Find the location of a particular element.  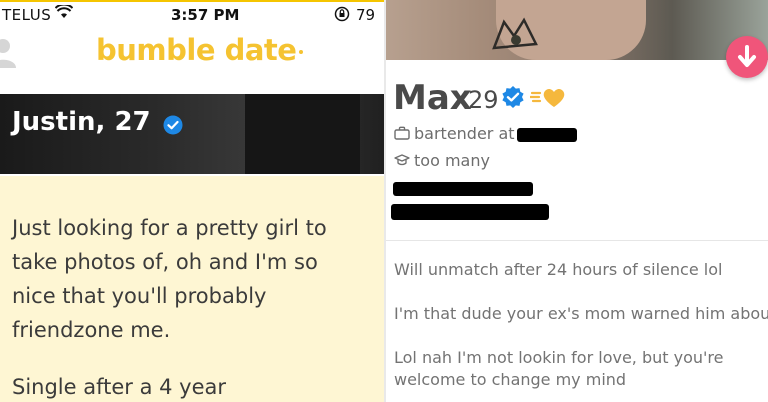

wifi-icon is located at coordinates (64, 13).